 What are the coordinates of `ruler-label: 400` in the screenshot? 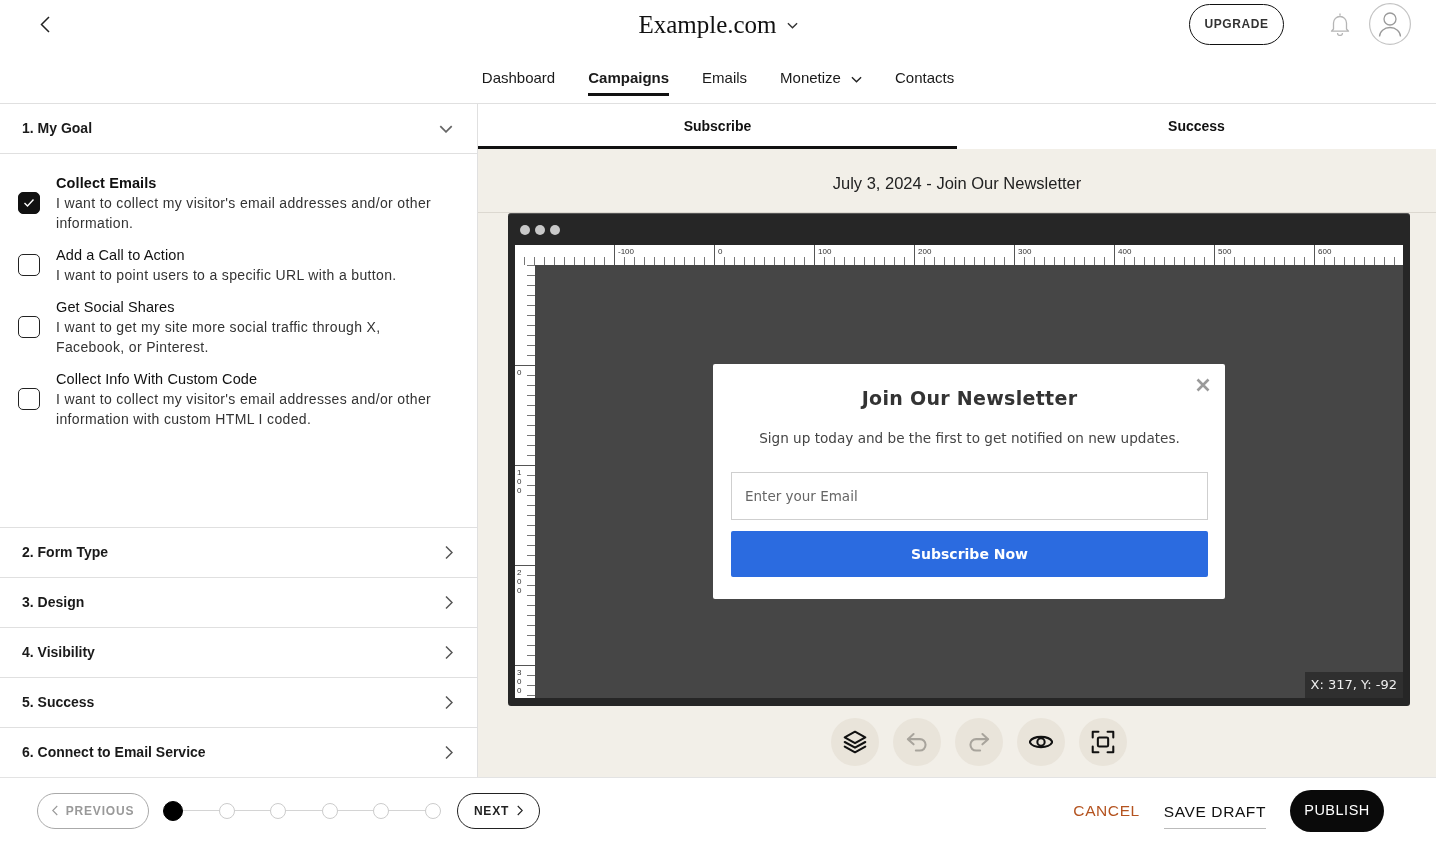 It's located at (1125, 251).